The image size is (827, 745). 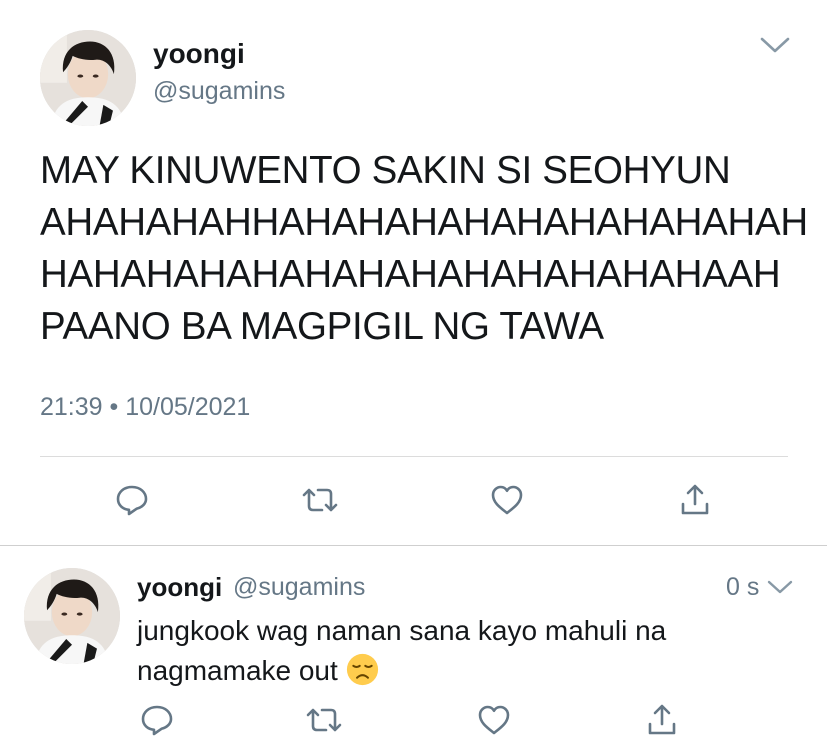 What do you see at coordinates (467, 671) in the screenshot?
I see `reply-text-line-2: nagmamake out` at bounding box center [467, 671].